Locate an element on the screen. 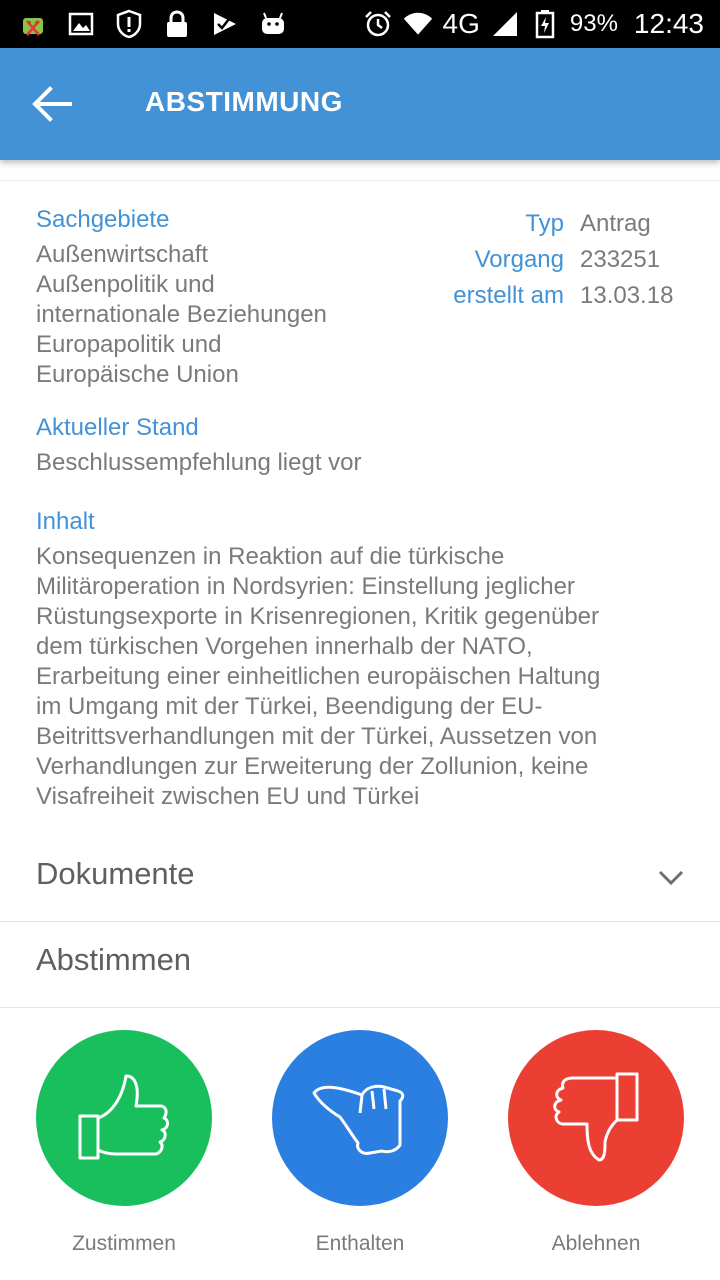 The width and height of the screenshot is (720, 1280). status-icons-right: 4G 93% 12:43 is located at coordinates (533, 24).